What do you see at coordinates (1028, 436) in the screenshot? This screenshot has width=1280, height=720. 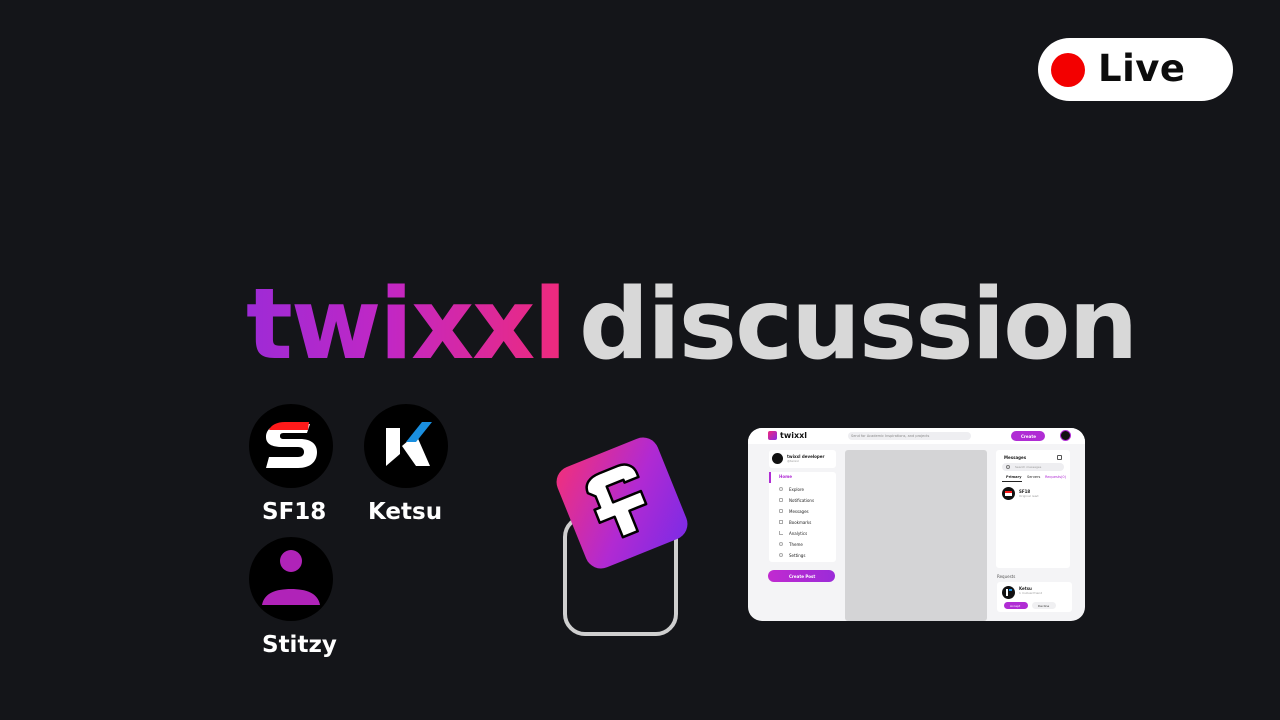 I see `app-create-label: Create` at bounding box center [1028, 436].